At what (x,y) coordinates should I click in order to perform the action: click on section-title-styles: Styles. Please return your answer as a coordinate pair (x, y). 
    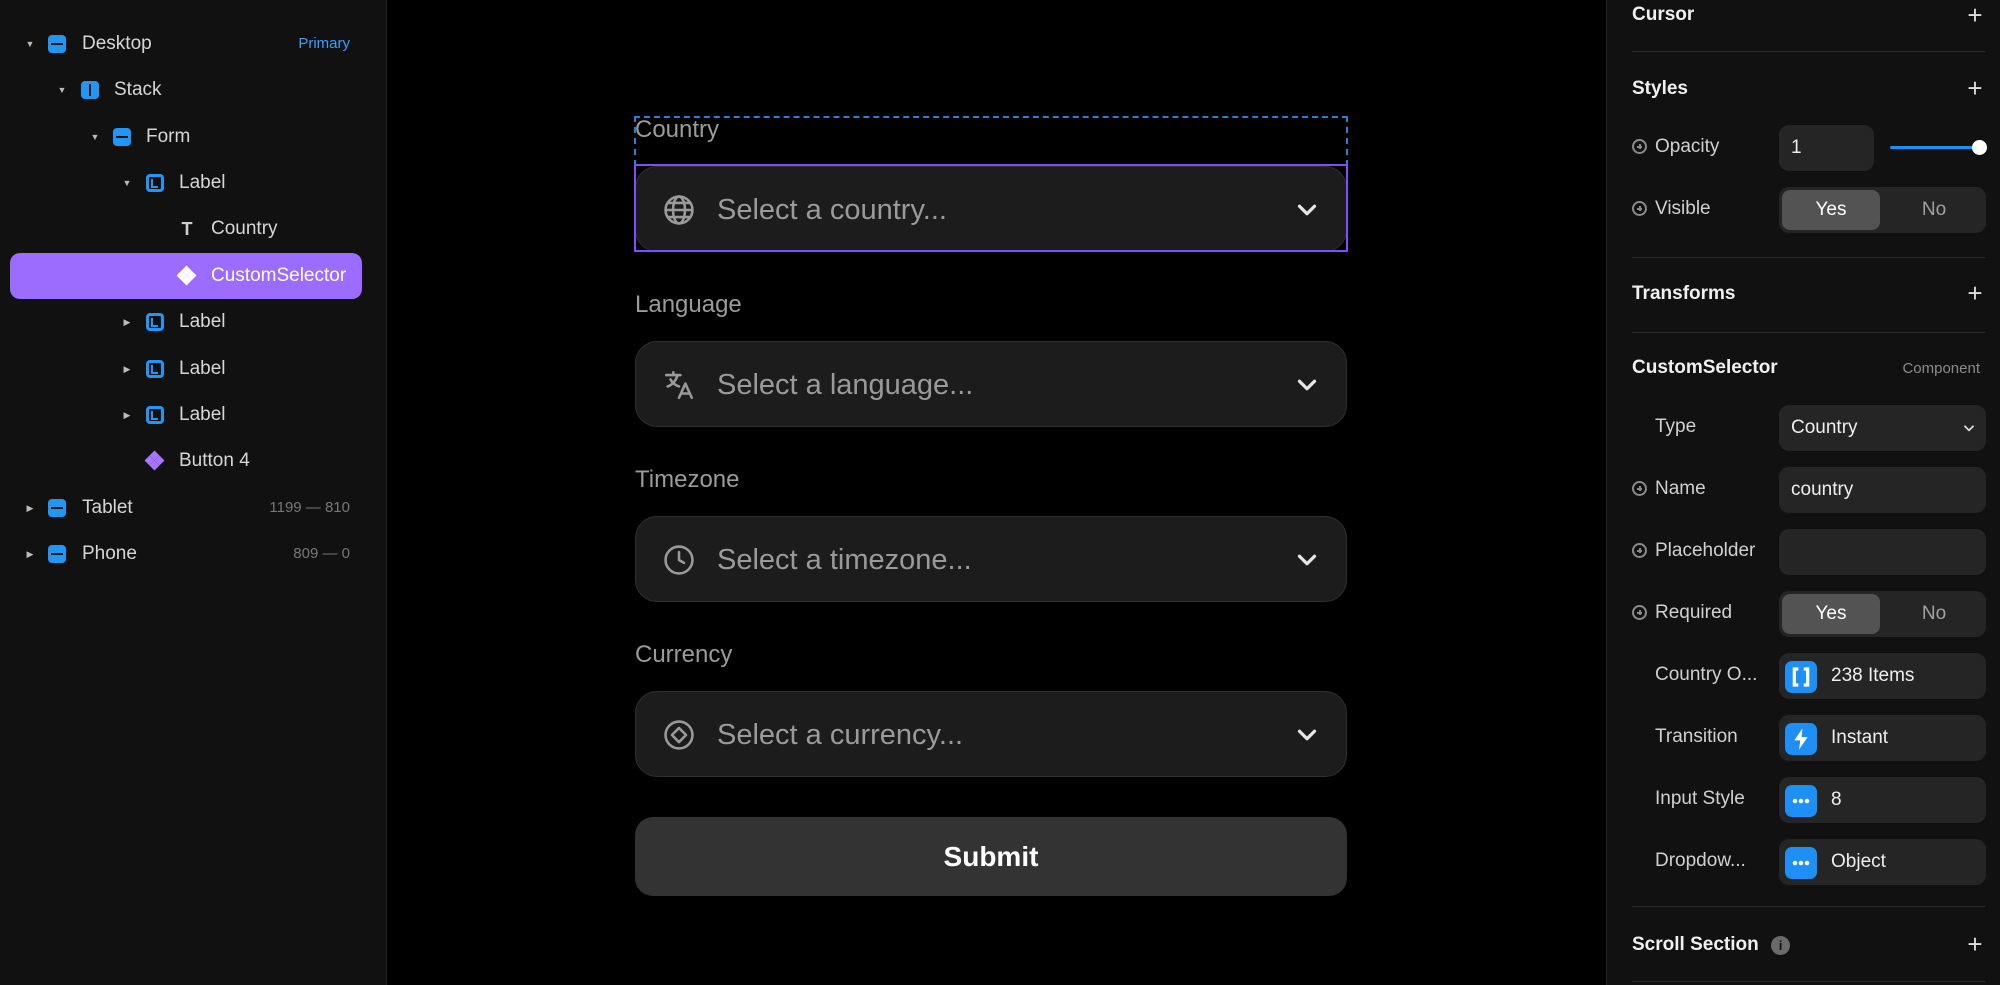
    Looking at the image, I should click on (1660, 88).